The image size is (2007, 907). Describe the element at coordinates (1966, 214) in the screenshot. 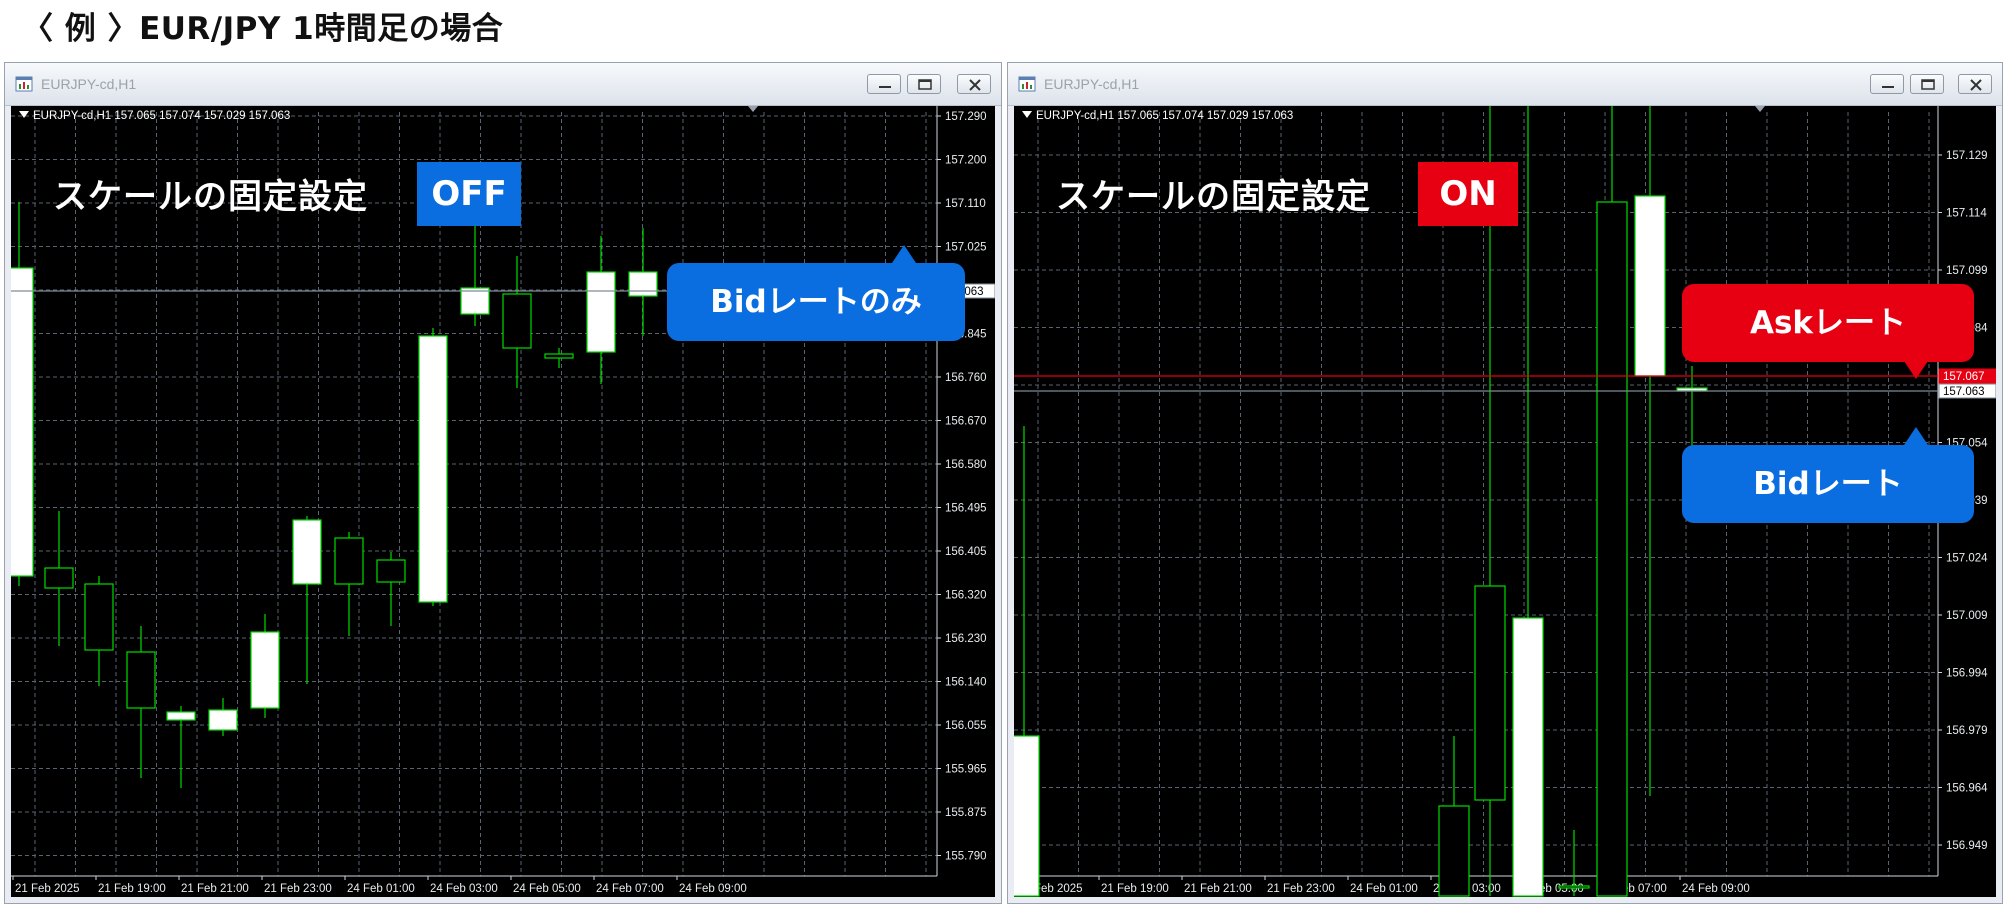

I see `price-axis-label: 157.114` at that location.